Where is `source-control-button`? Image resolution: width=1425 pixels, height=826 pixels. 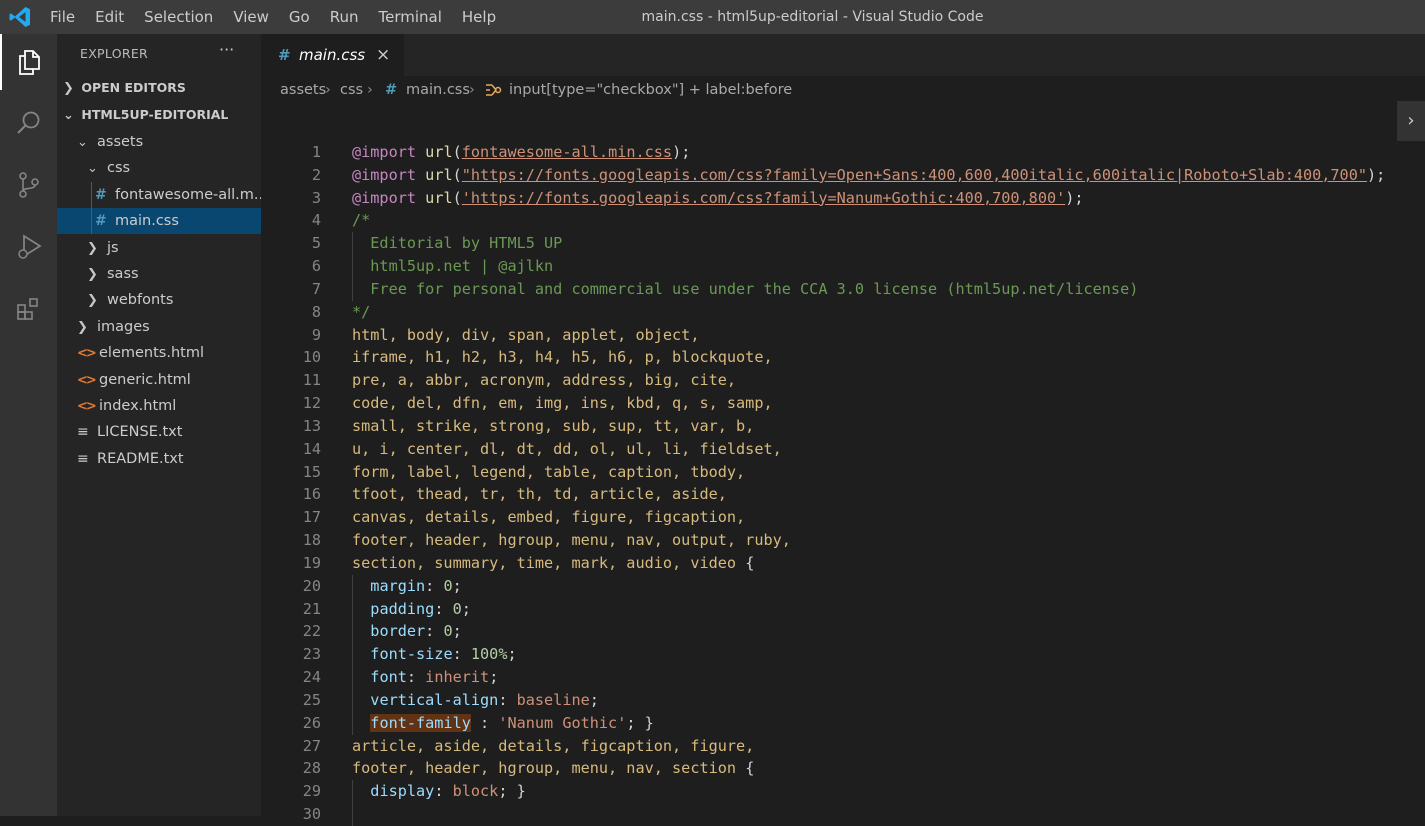
source-control-button is located at coordinates (28, 185).